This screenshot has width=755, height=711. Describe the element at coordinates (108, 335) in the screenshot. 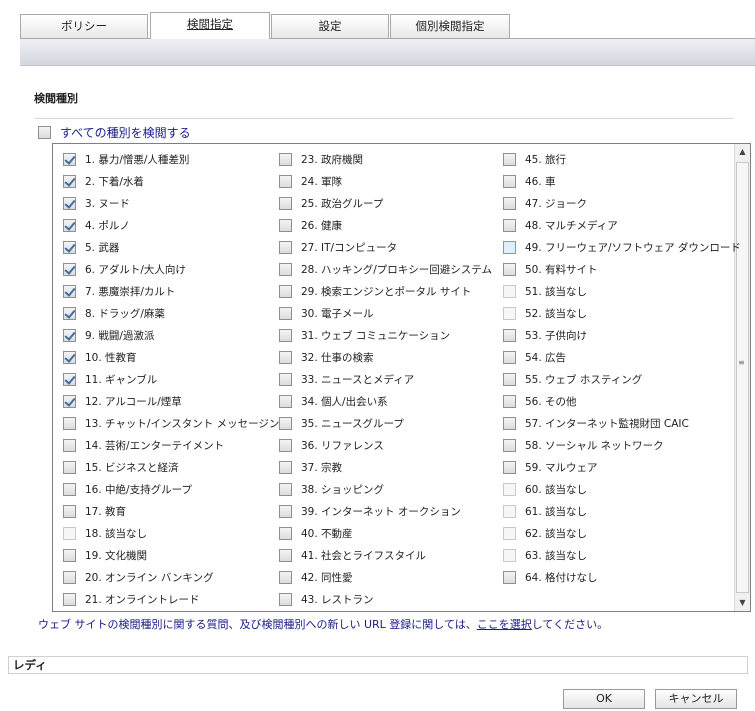

I see `category-item: 9. 戦闘/過激派` at that location.